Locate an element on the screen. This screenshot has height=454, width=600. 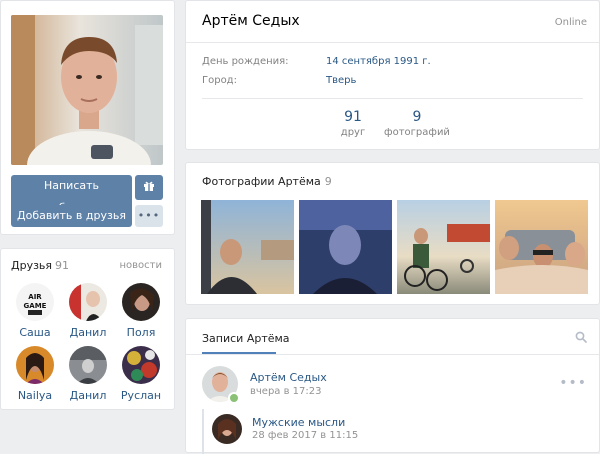
friend-item: AIR GAME Саша is located at coordinates (35, 311).